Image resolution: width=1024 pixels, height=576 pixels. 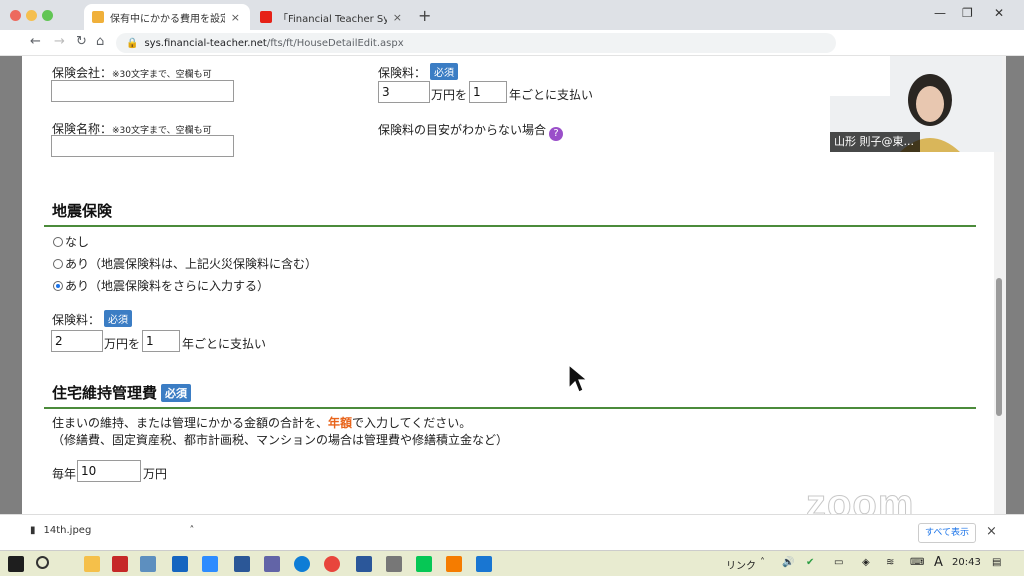 I want to click on yearly-unit: 万円, so click(x=155, y=474).